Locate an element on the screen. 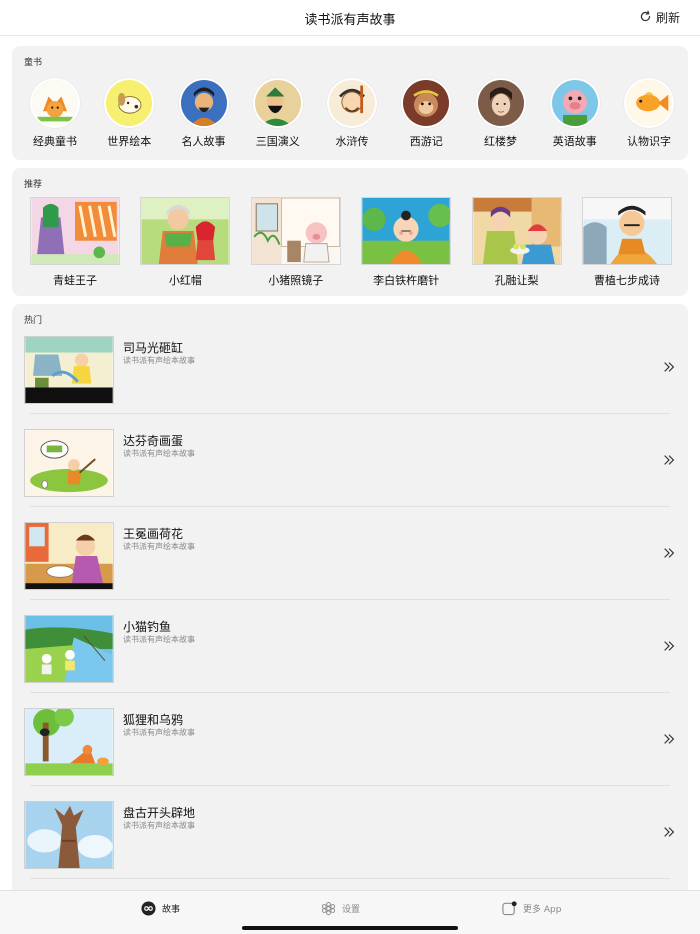 This screenshot has width=700, height=934. story-title: 狐狸和乌鸦 is located at coordinates (153, 720).